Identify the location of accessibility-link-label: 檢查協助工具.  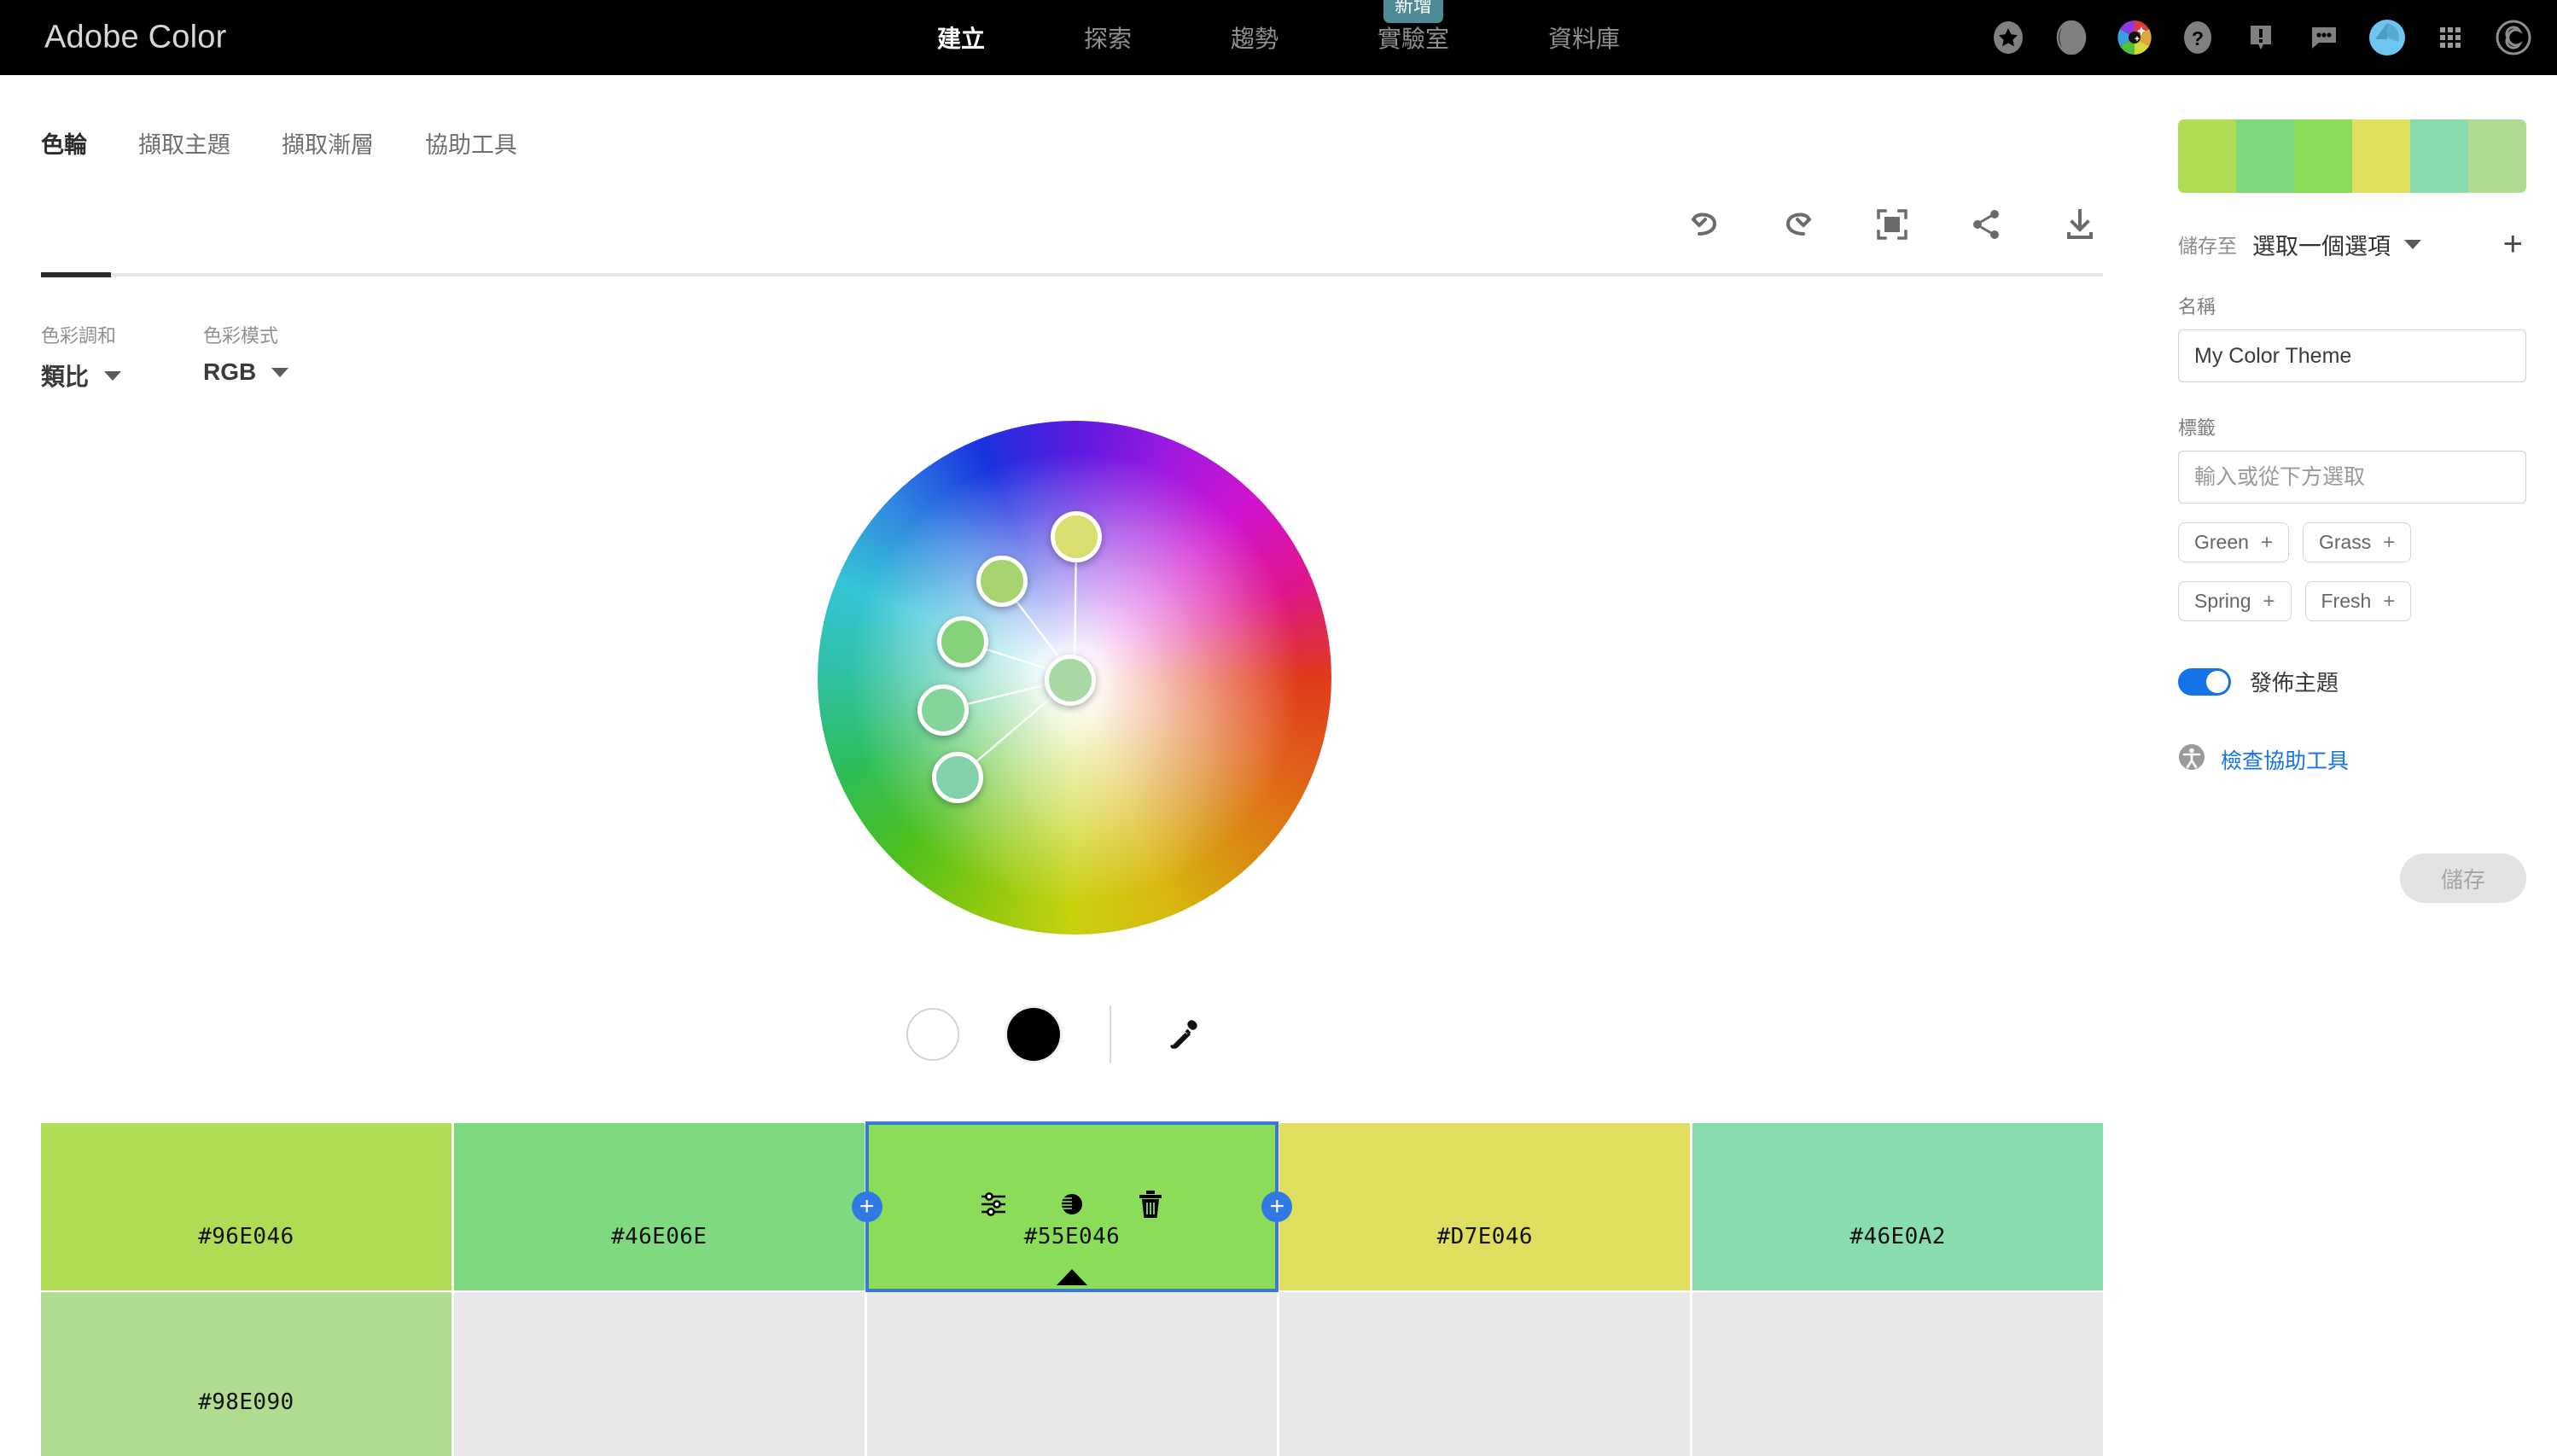
(2285, 761).